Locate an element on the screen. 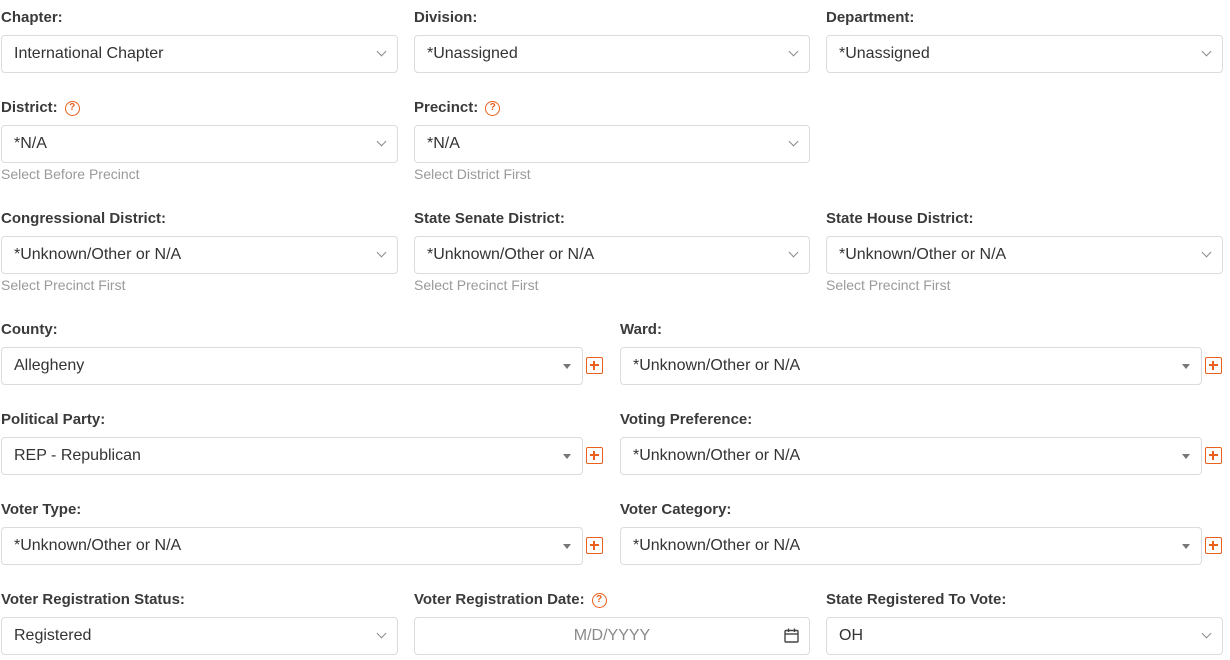  voting-preference-label: Voting Preference: is located at coordinates (686, 419).